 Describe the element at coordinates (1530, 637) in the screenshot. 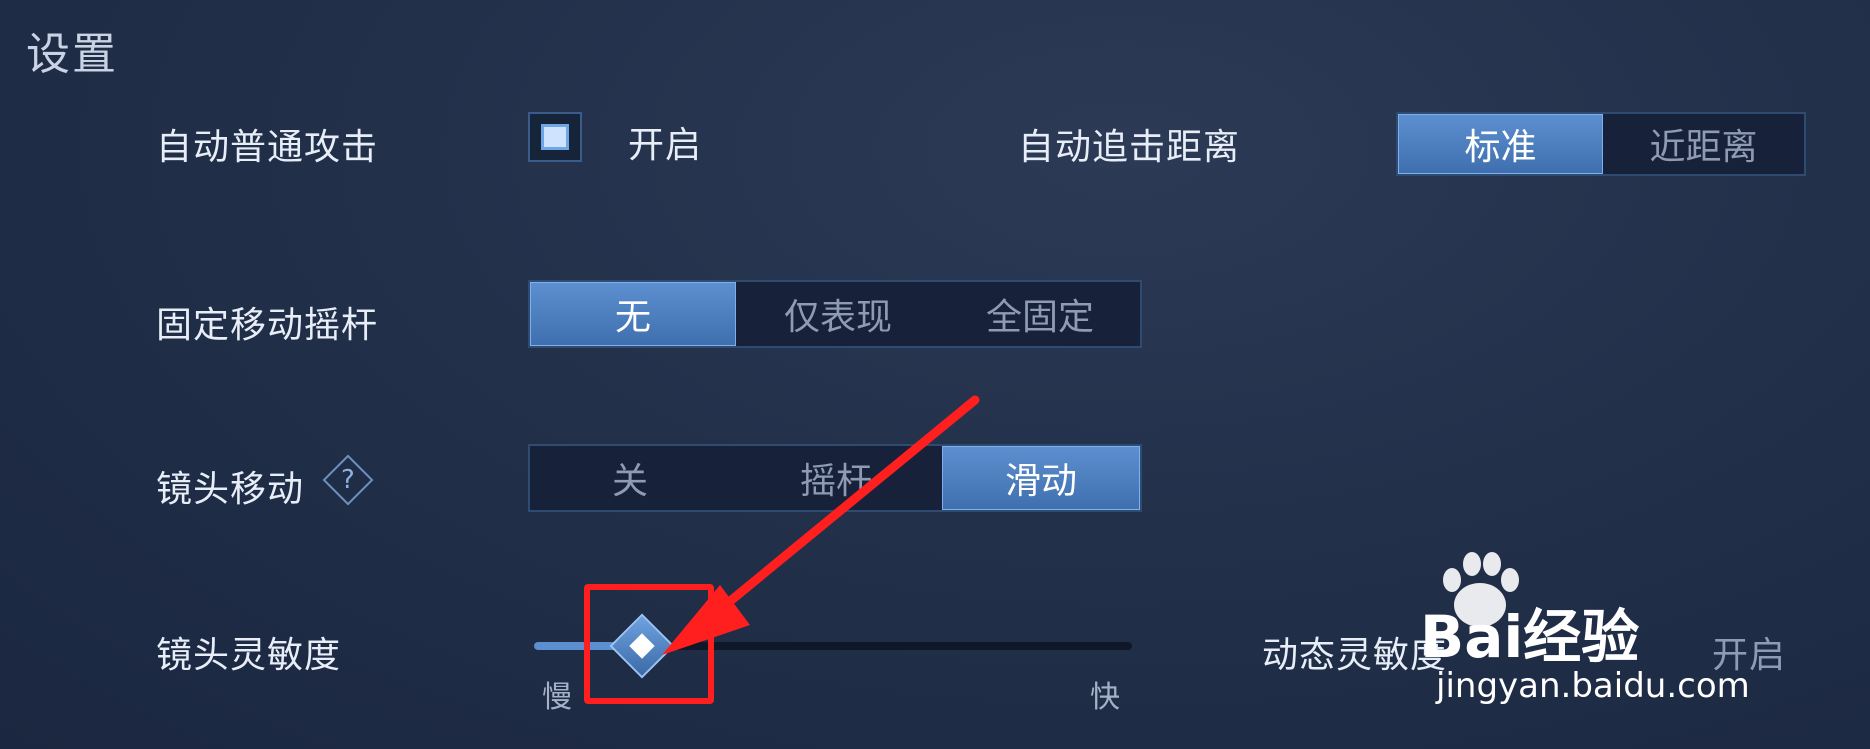

I see `watermark-text: Bai经验` at that location.